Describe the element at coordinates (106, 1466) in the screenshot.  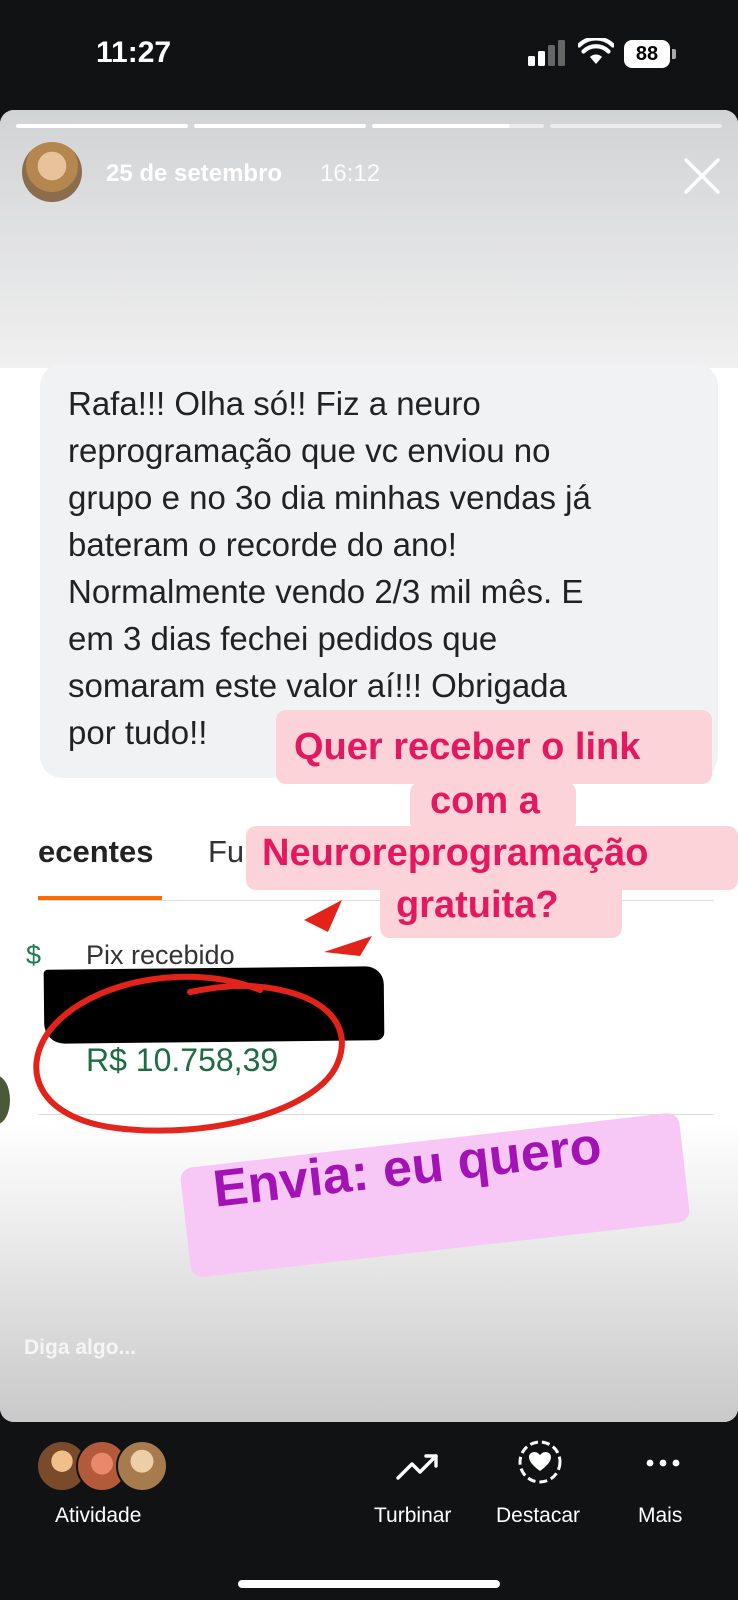
I see `activity-avatars` at that location.